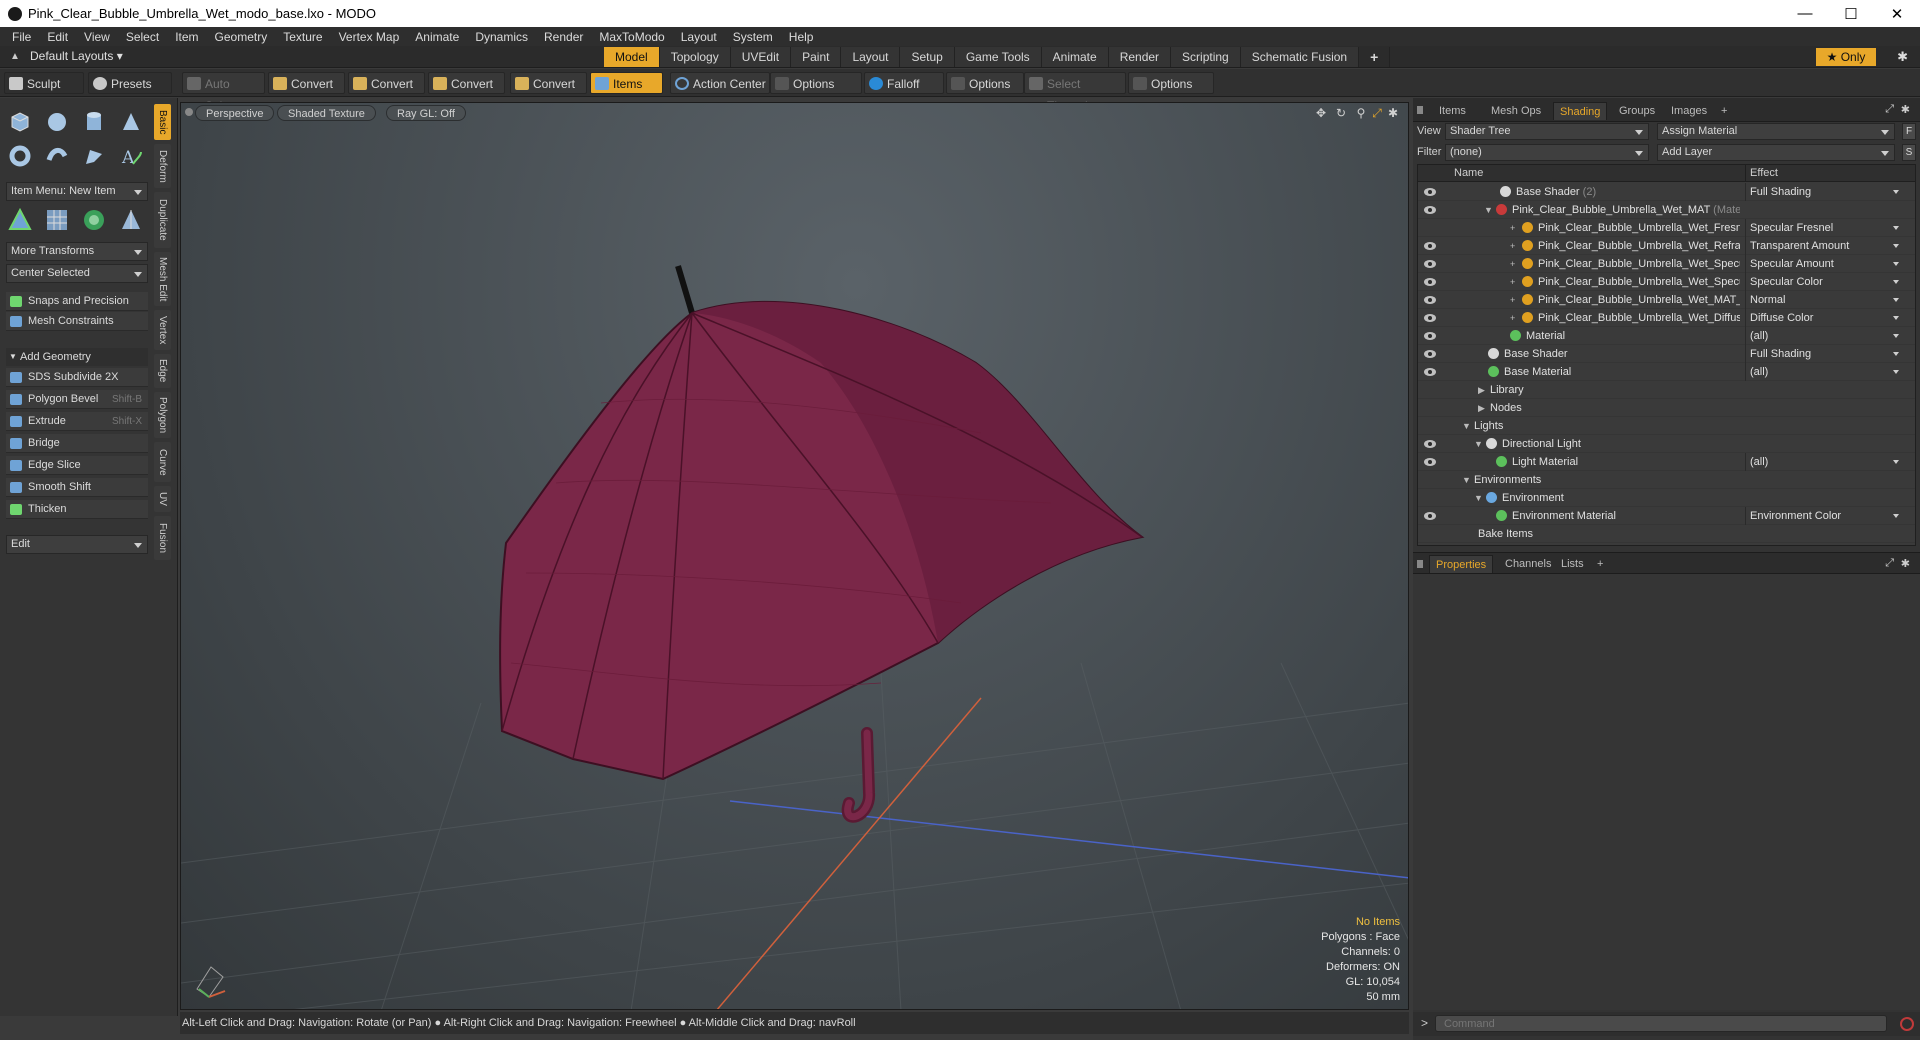  What do you see at coordinates (1666, 372) in the screenshot?
I see `tree-row: Base Material (all)` at bounding box center [1666, 372].